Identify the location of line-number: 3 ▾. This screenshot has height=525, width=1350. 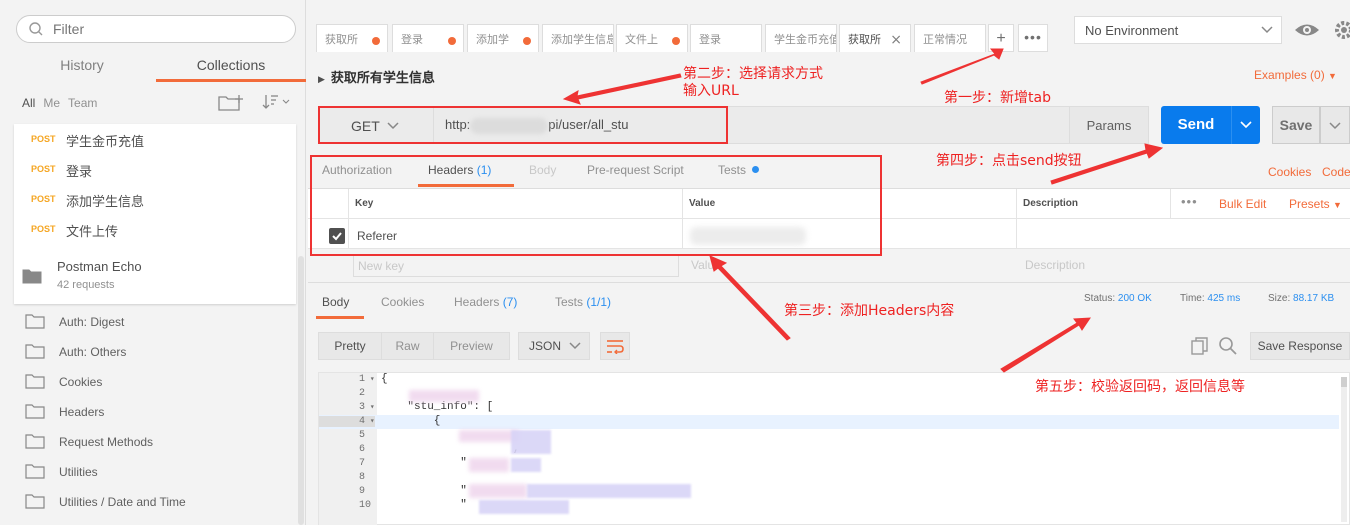
(367, 407).